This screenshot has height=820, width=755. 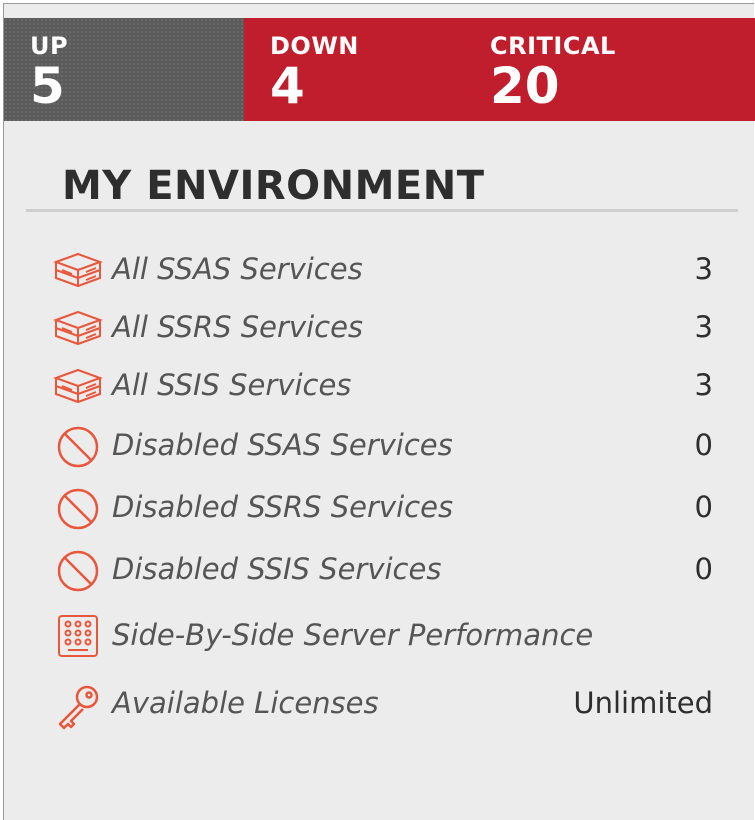 What do you see at coordinates (379, 269) in the screenshot?
I see `env-item-all-ssas: All SSAS Services 3` at bounding box center [379, 269].